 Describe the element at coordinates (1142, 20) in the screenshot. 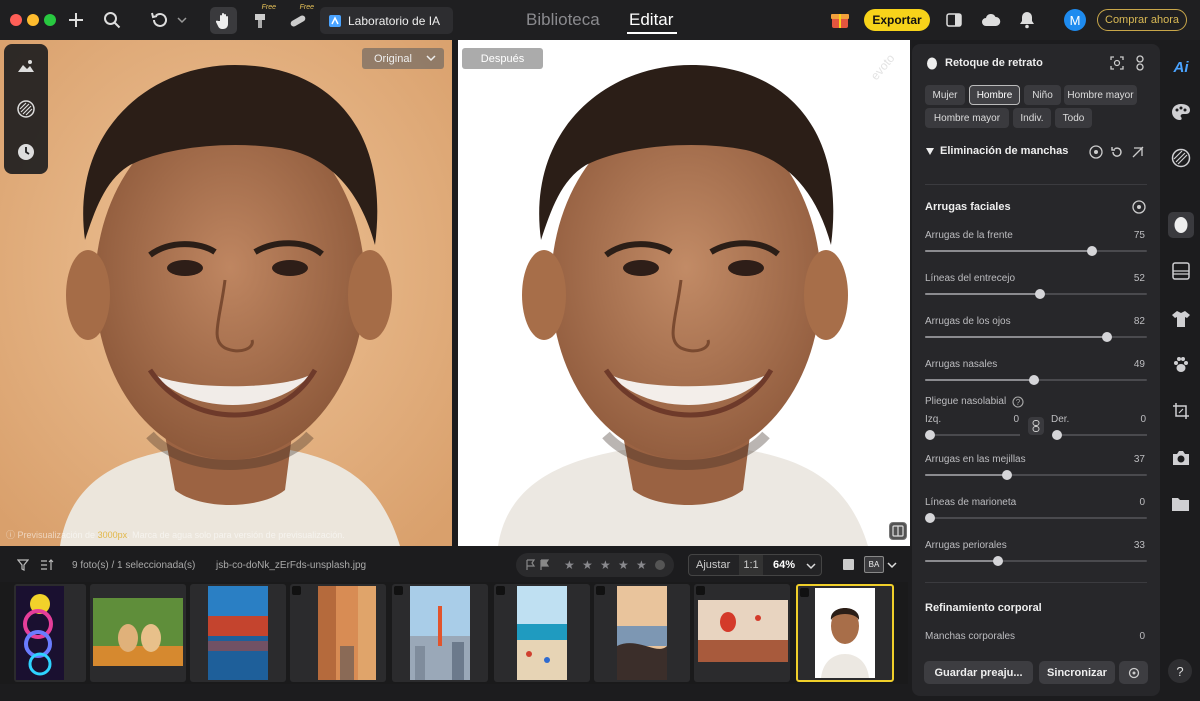

I see `buy-now-button: Comprar ahora` at that location.